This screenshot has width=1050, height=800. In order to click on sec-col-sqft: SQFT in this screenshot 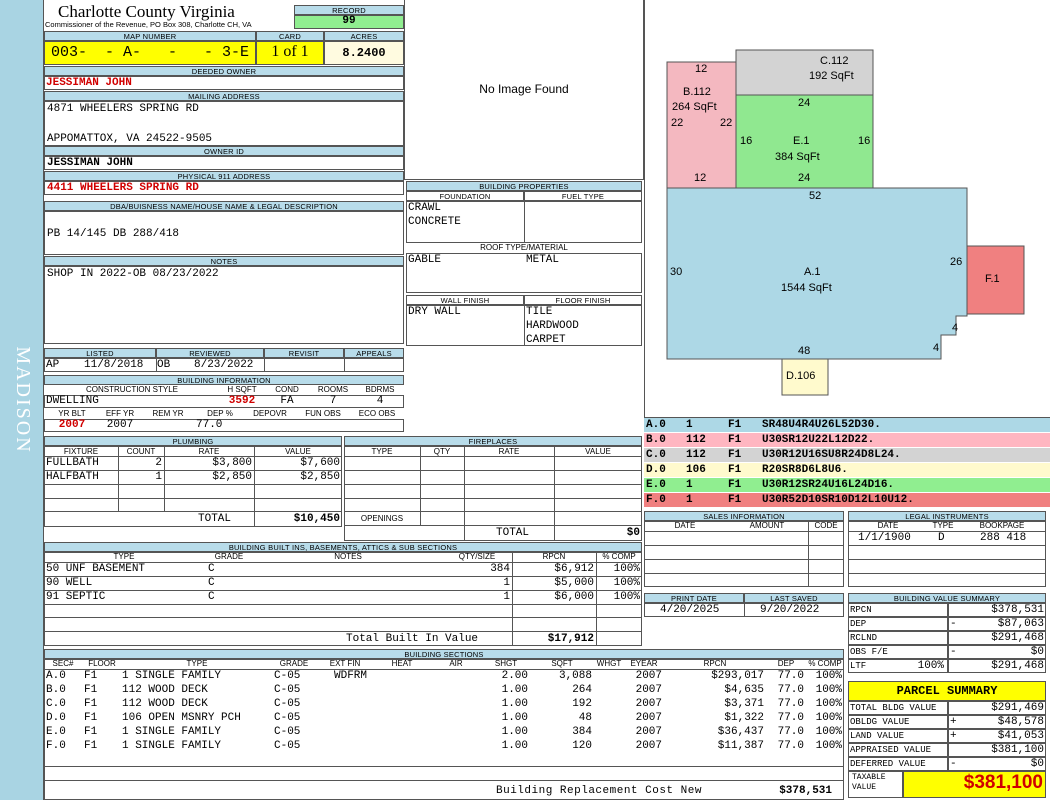, I will do `click(562, 663)`.